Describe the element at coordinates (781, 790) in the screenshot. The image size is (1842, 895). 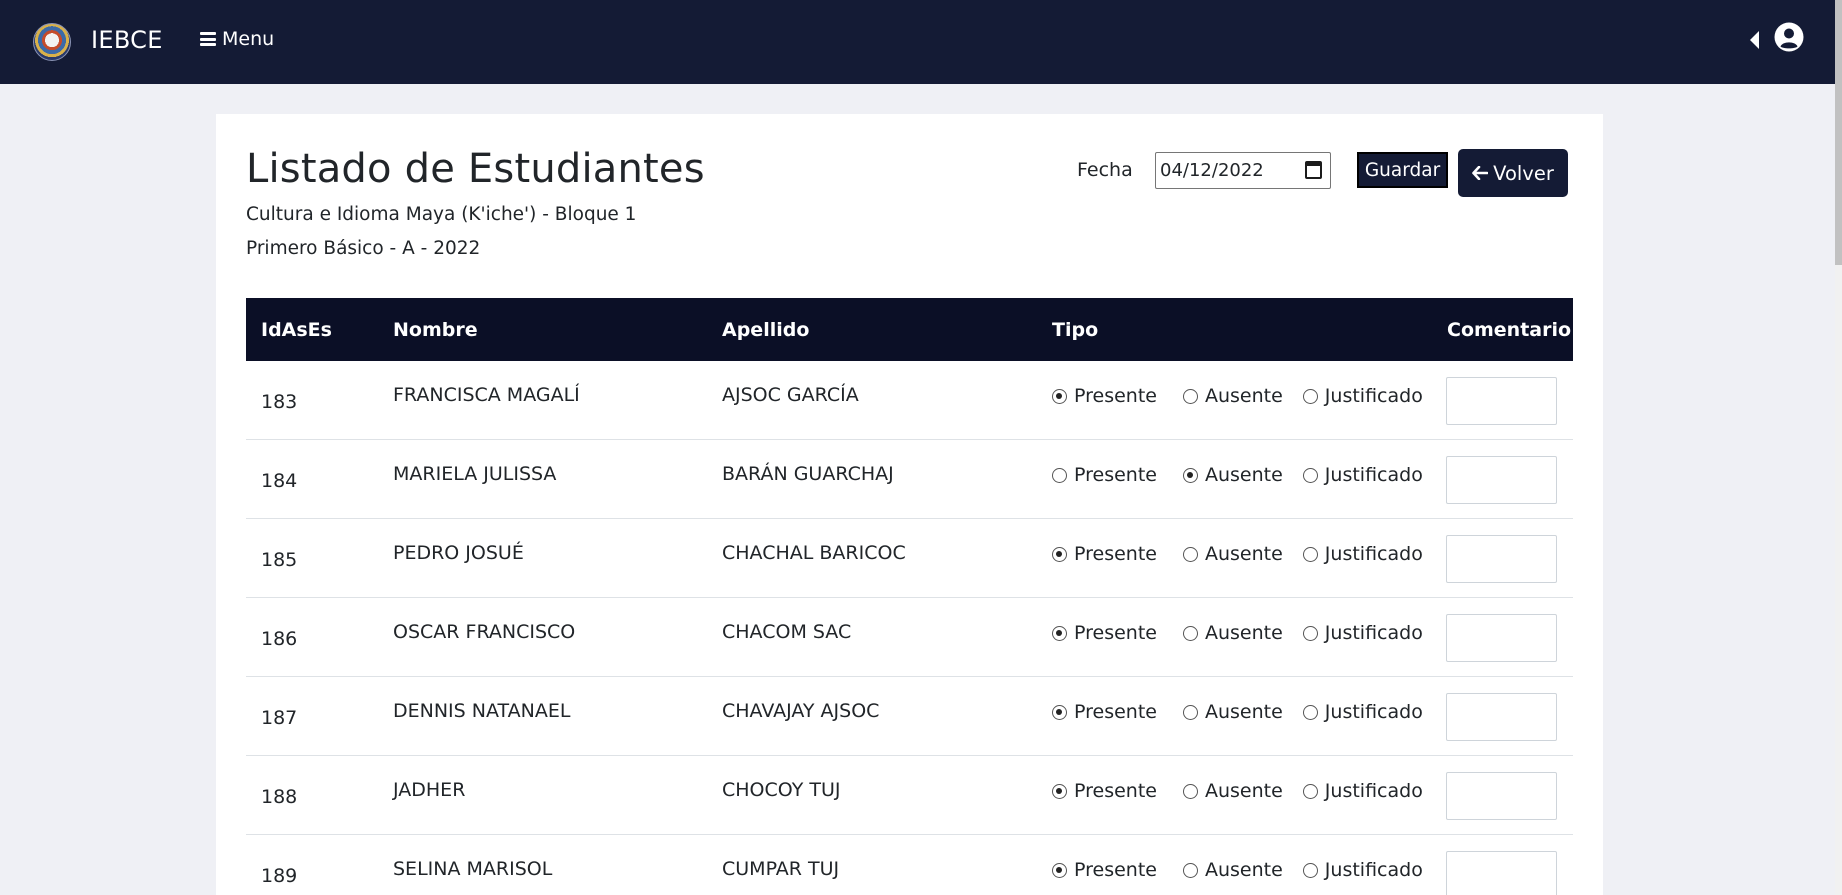
I see `cell-apellido: CHOCOY TUJ` at that location.